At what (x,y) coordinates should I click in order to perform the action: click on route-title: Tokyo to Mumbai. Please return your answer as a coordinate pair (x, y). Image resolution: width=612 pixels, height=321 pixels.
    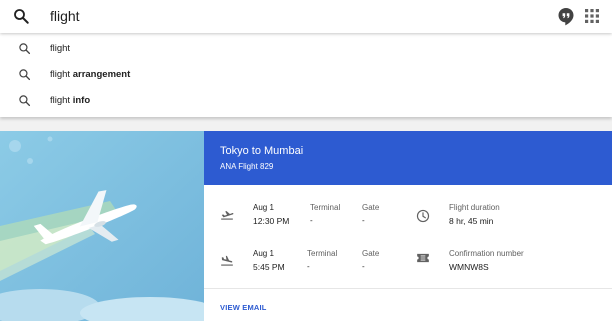
    Looking at the image, I should click on (262, 151).